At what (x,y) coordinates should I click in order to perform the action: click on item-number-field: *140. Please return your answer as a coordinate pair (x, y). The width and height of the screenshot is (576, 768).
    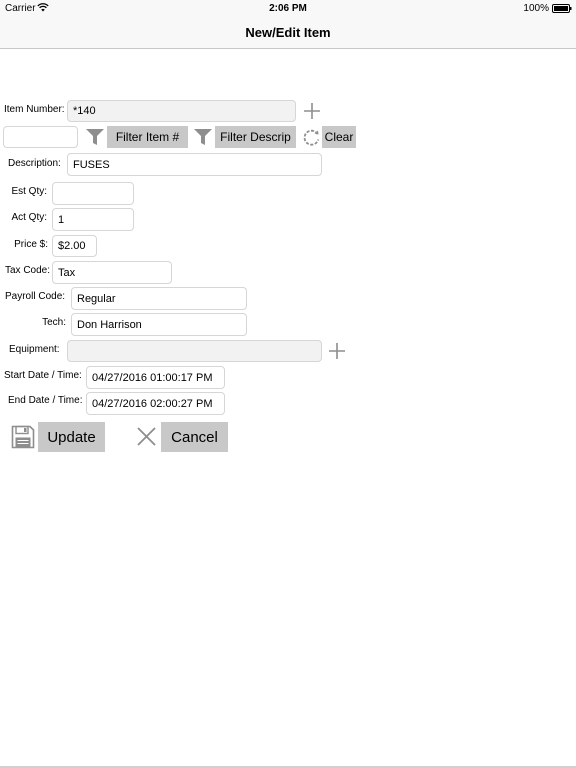
    Looking at the image, I should click on (181, 111).